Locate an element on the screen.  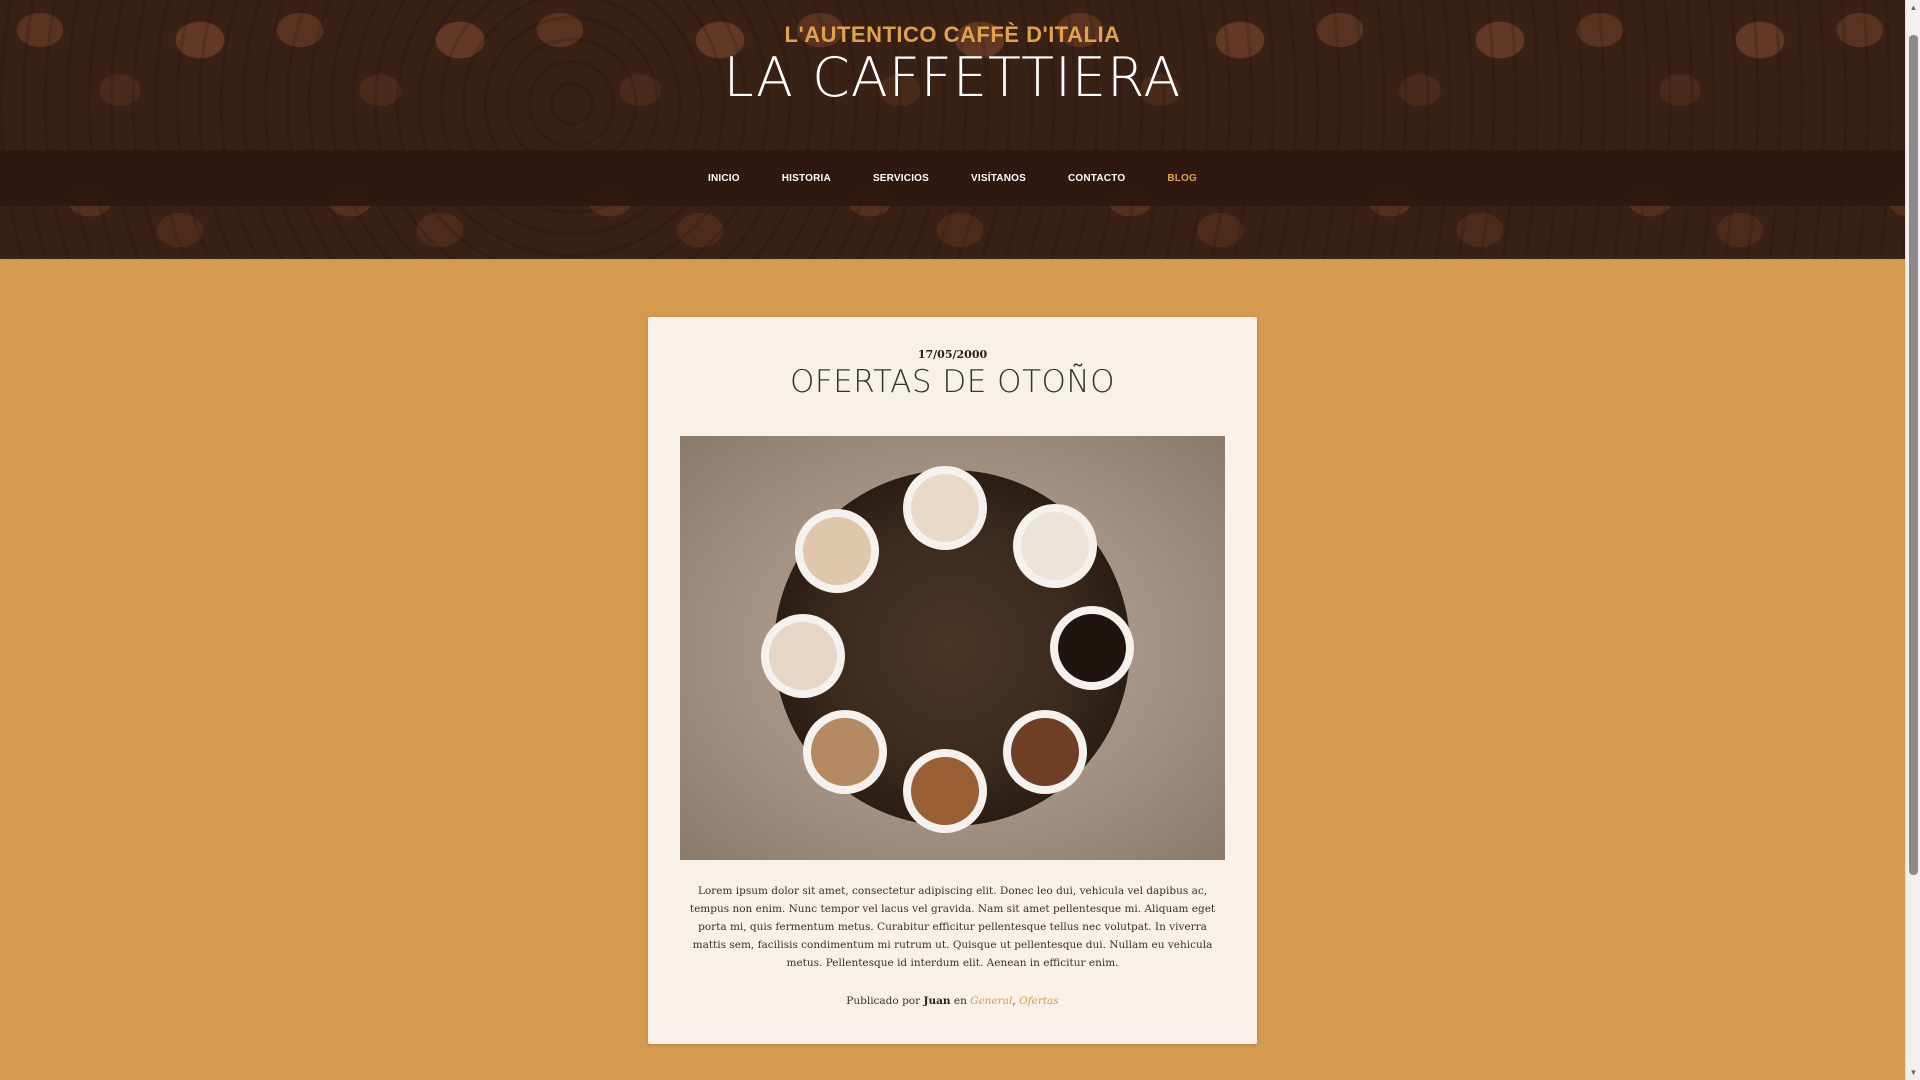
site-tagline: L'AUTENTICO CAFFÈ D'ITALIA is located at coordinates (952, 34).